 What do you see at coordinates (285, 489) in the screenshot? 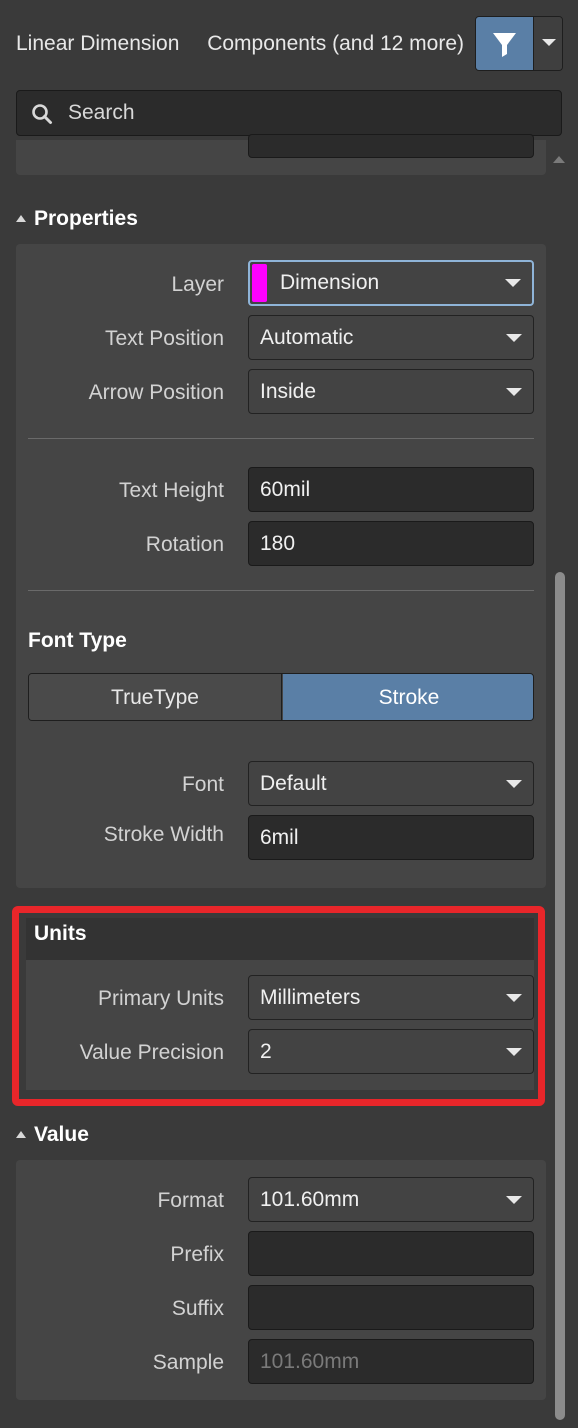
I see `text-height-value: 60mil` at bounding box center [285, 489].